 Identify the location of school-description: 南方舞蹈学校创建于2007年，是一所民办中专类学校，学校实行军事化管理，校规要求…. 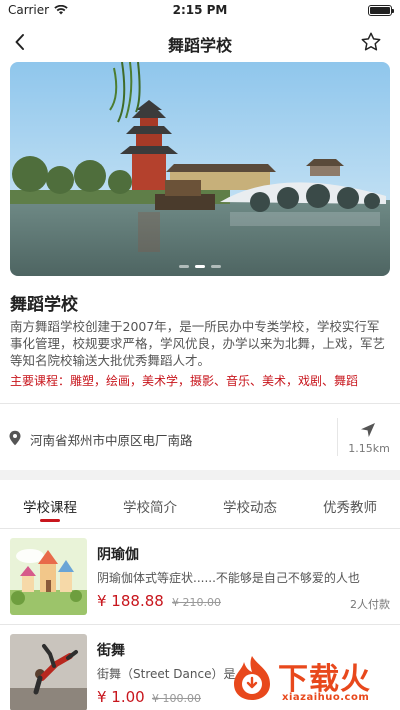
(198, 343).